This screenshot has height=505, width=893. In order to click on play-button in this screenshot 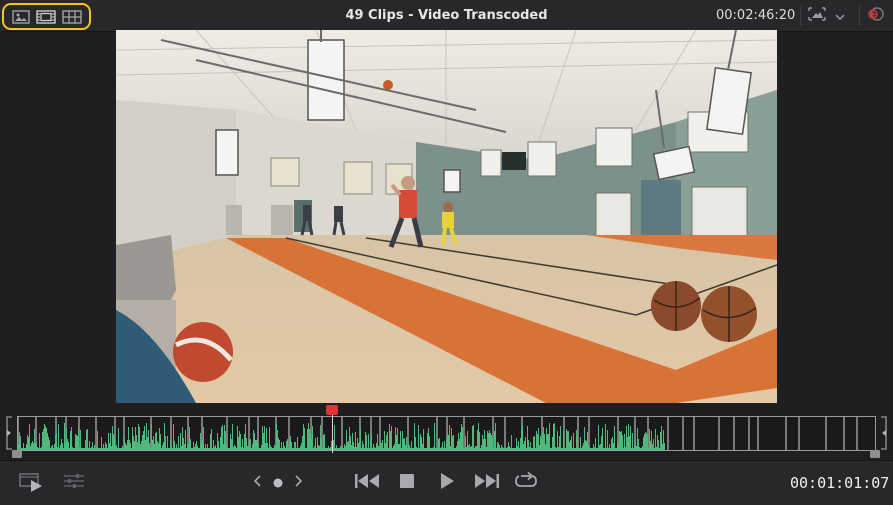, I will do `click(447, 483)`.